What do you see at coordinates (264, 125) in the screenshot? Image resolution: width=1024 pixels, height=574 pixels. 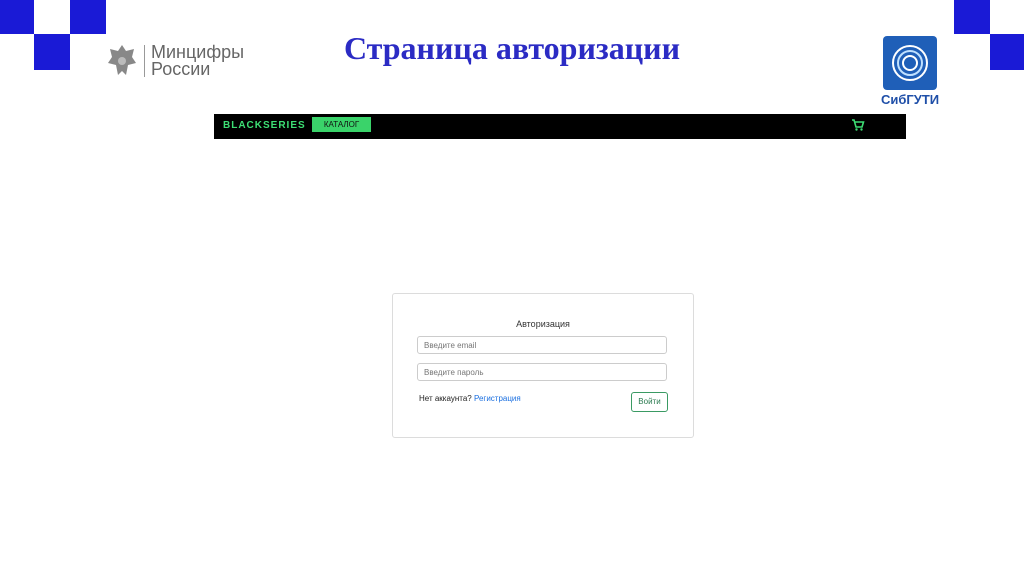 I see `brand-logo: BLACKSERIES` at bounding box center [264, 125].